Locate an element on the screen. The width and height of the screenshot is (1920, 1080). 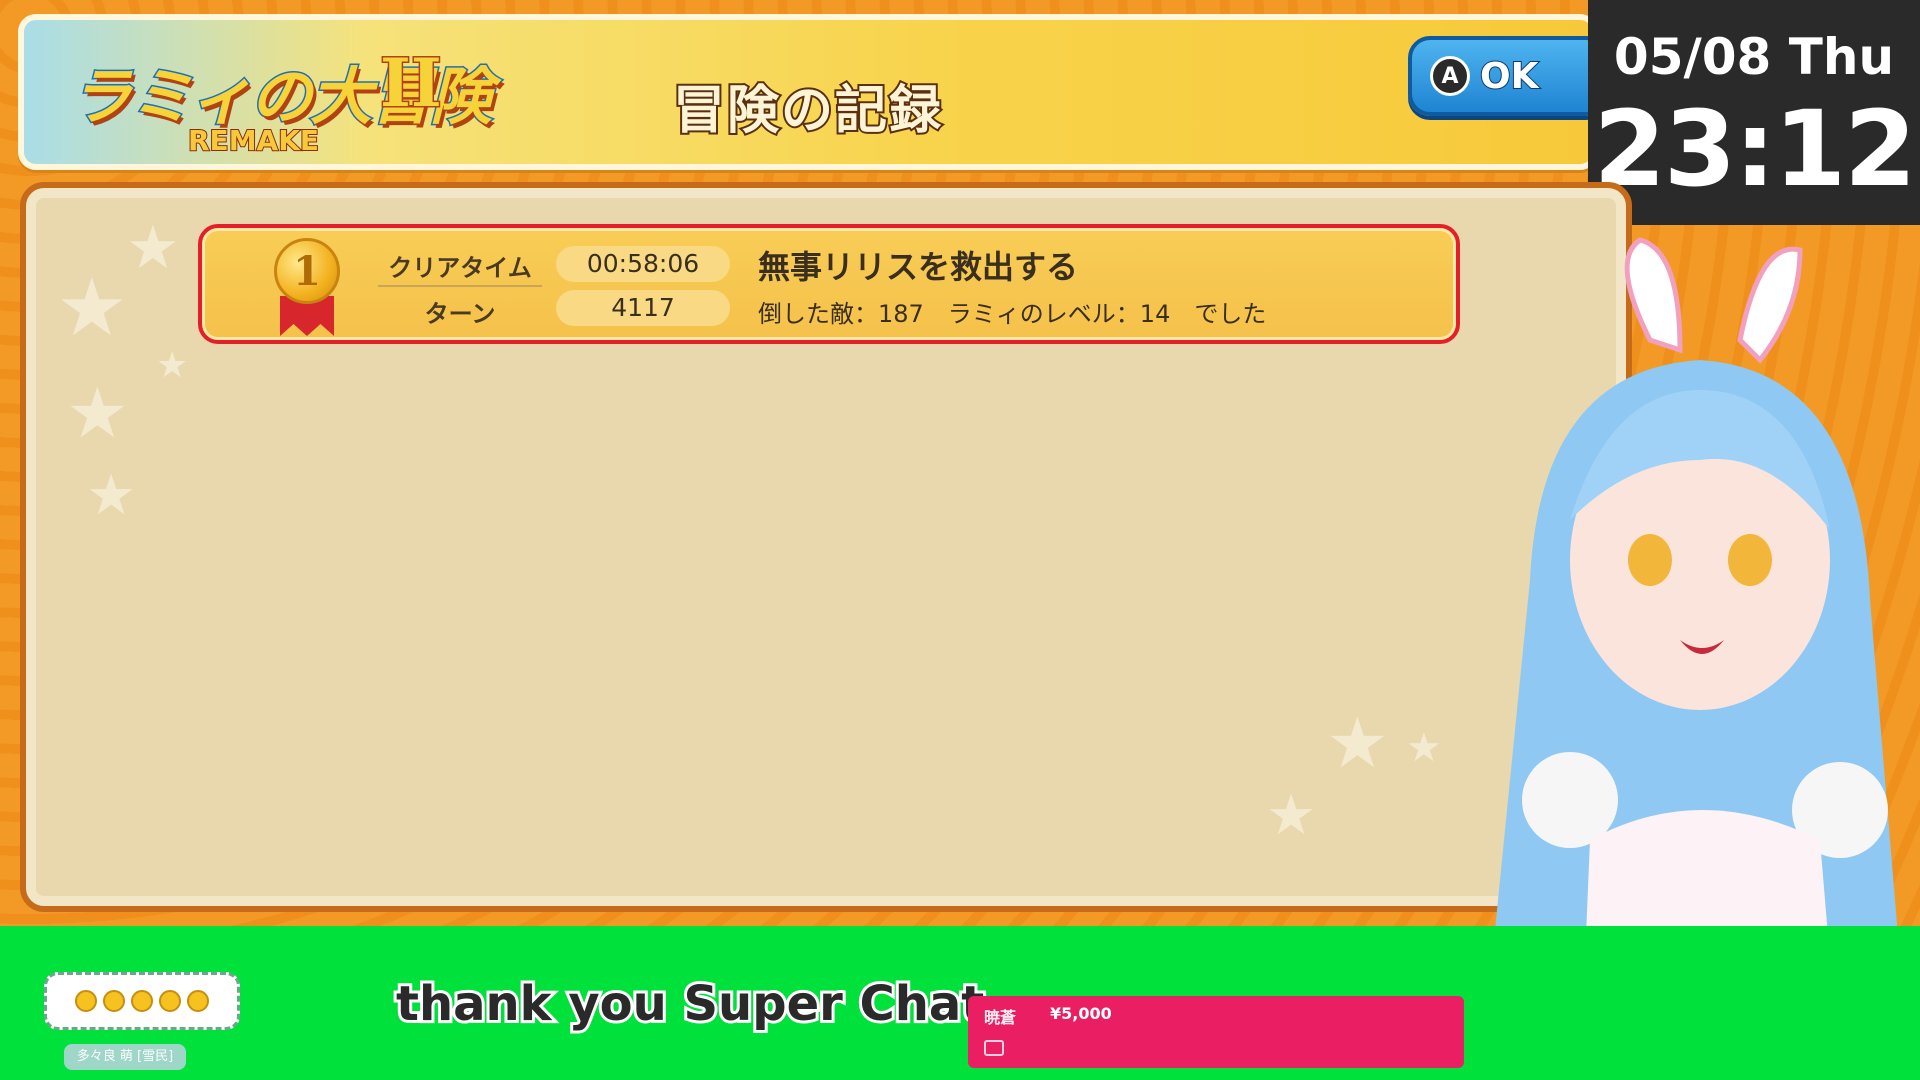
game-header: ラミィの大冒険 II REMAKE 冒険の記録 is located at coordinates (808, 92).